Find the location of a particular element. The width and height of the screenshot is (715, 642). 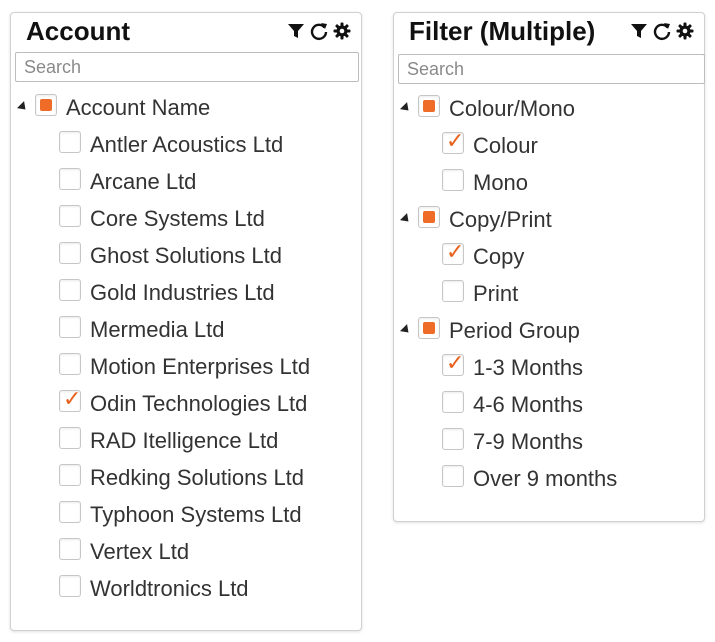

item-label: Worldtronics Ltd is located at coordinates (169, 588).